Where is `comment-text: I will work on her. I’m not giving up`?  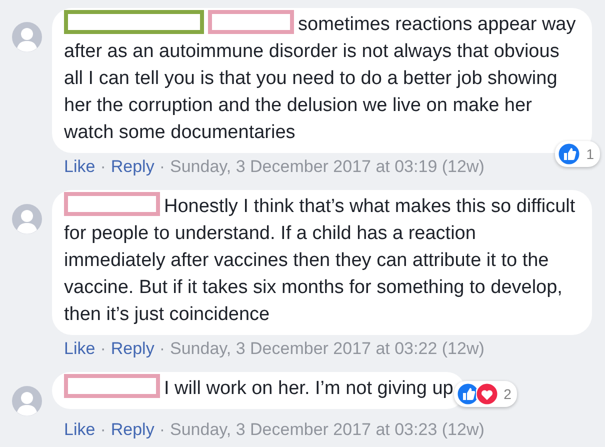 comment-text: I will work on her. I’m not giving up is located at coordinates (309, 388).